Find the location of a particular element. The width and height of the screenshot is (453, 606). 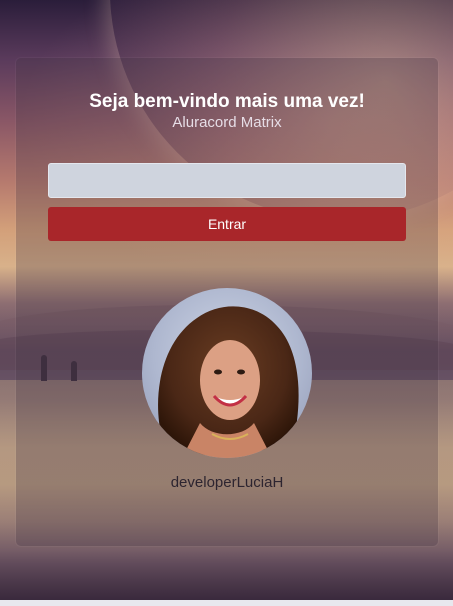

username-label: developerLuciaH is located at coordinates (227, 482).